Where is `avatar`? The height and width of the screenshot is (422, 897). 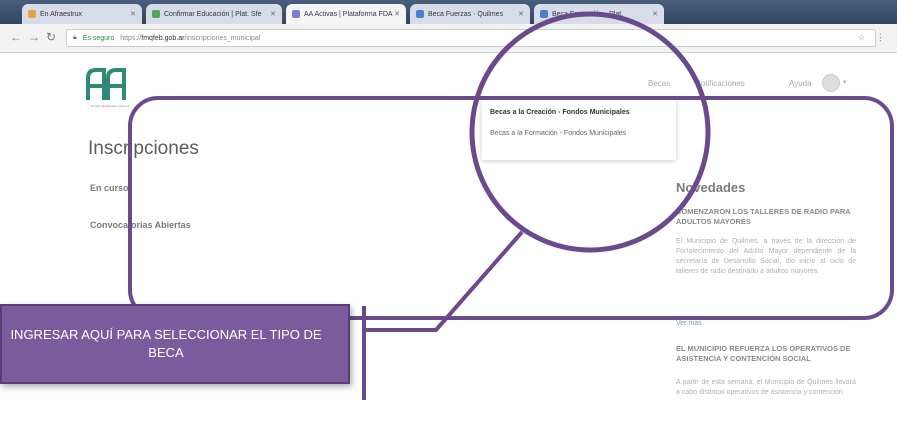
avatar is located at coordinates (831, 83).